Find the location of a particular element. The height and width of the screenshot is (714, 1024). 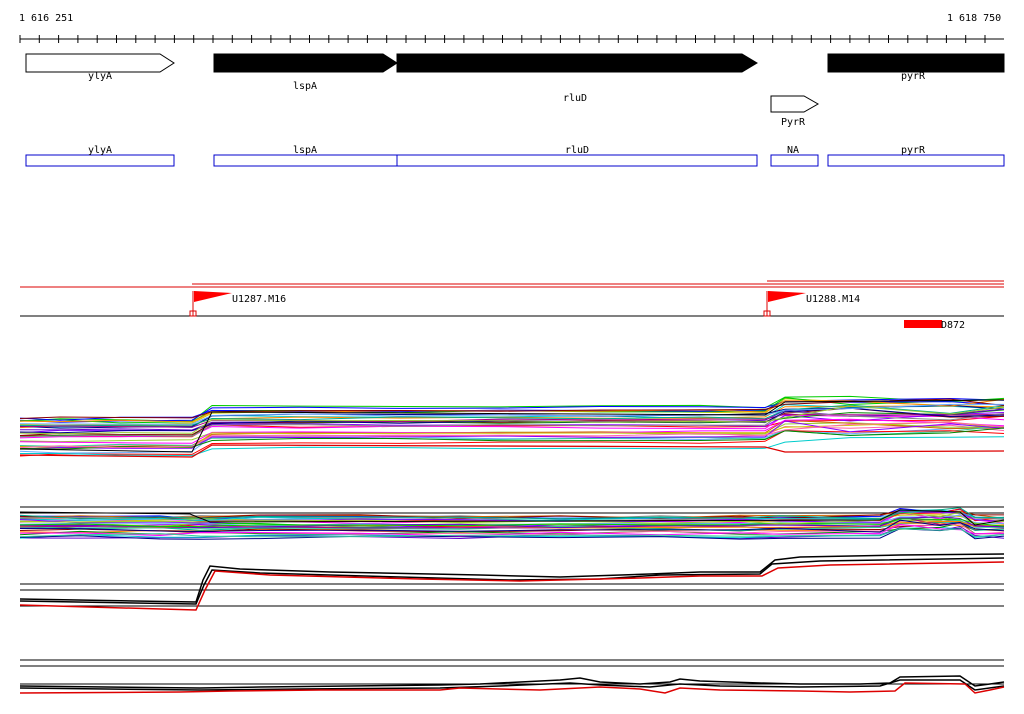

gene-arrow-ylyA is located at coordinates (100, 63).